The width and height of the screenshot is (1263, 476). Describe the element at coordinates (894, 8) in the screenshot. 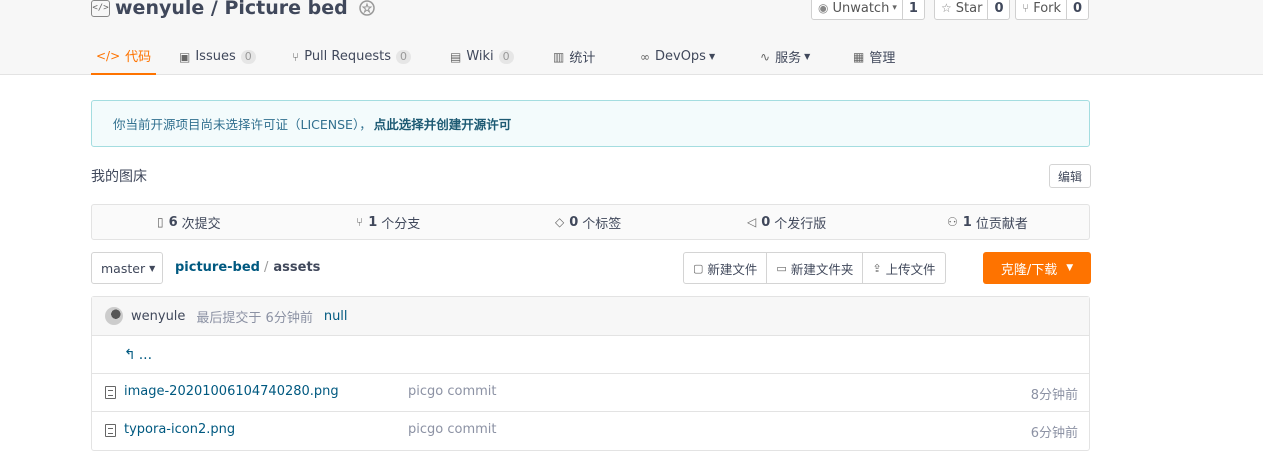

I see `chevron-down-icon: ▾` at that location.